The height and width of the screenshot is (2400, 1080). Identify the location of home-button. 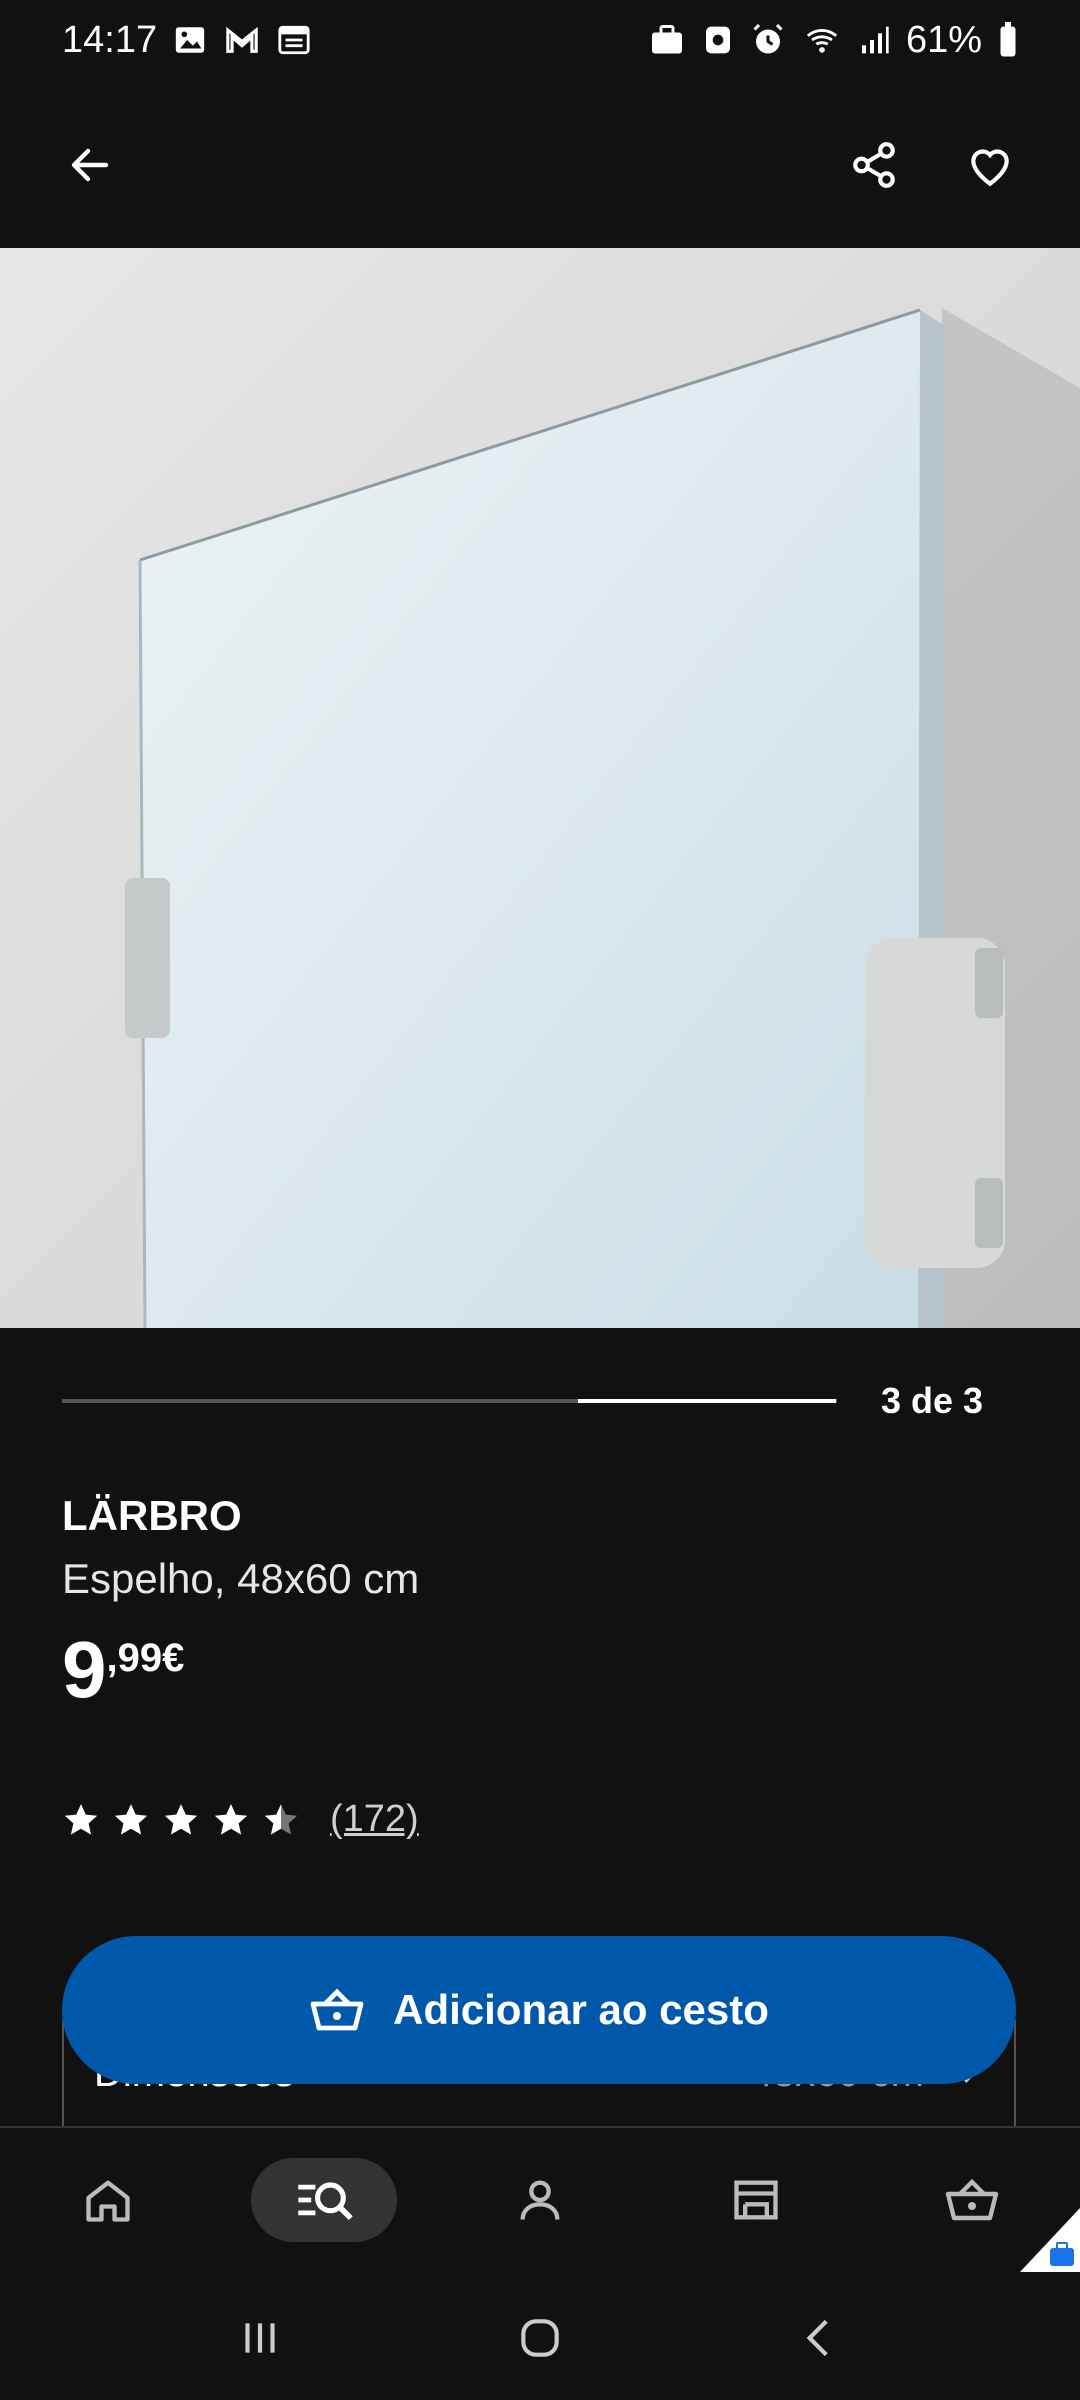
(540, 2340).